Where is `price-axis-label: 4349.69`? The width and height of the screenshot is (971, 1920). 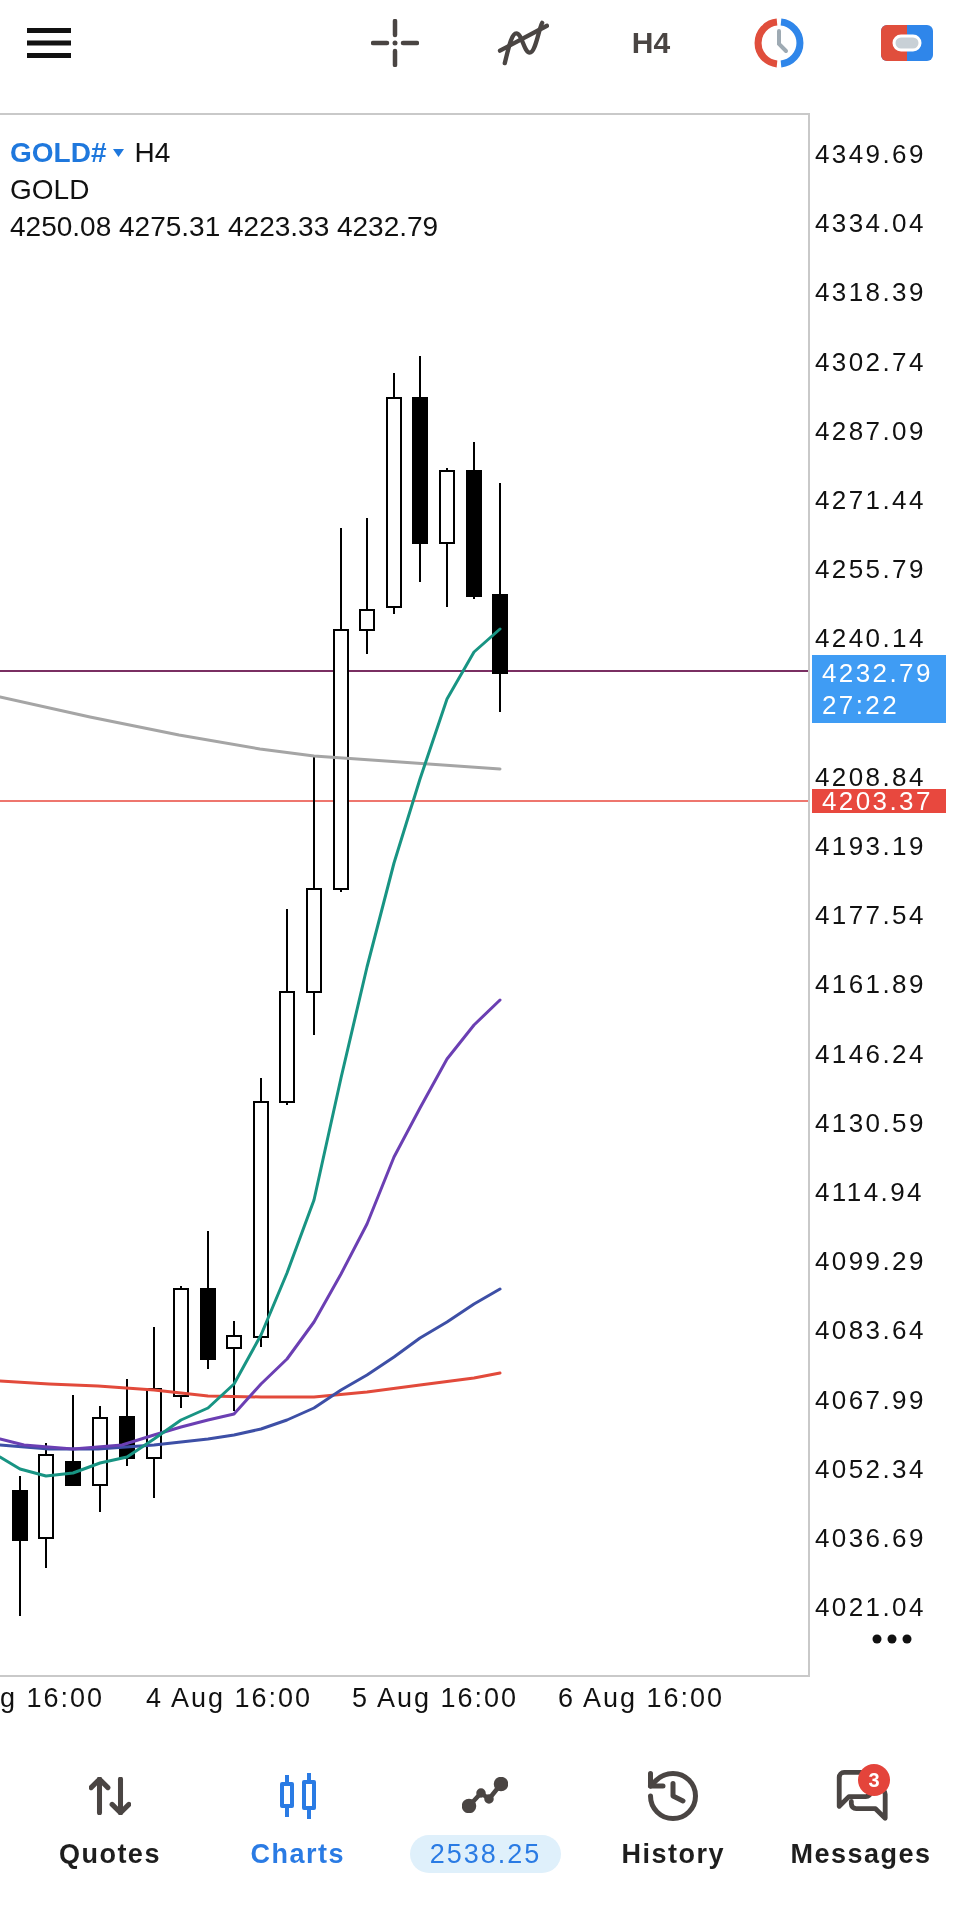 price-axis-label: 4349.69 is located at coordinates (870, 154).